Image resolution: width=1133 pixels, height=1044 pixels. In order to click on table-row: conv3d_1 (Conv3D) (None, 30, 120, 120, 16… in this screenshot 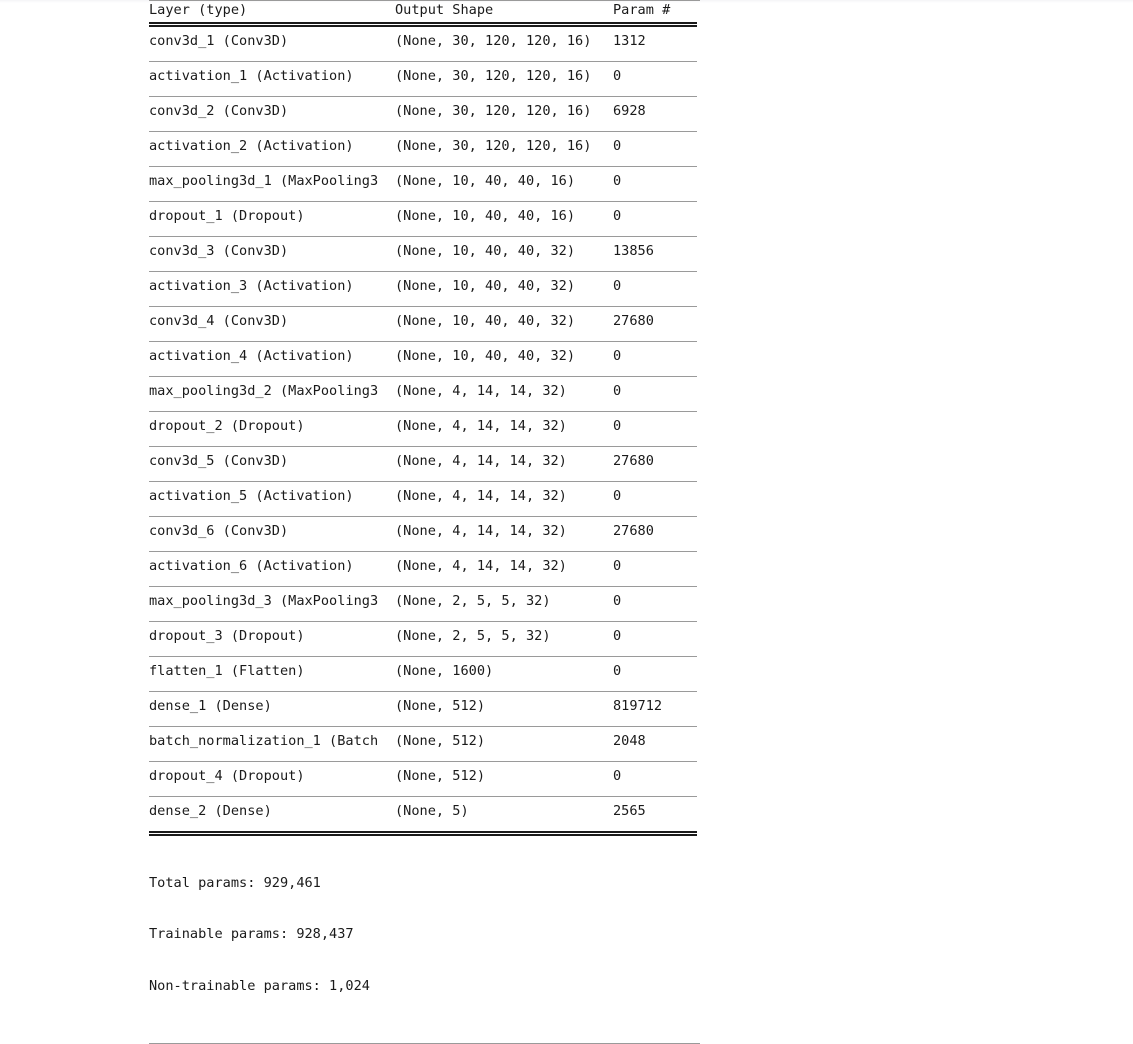, I will do `click(423, 44)`.